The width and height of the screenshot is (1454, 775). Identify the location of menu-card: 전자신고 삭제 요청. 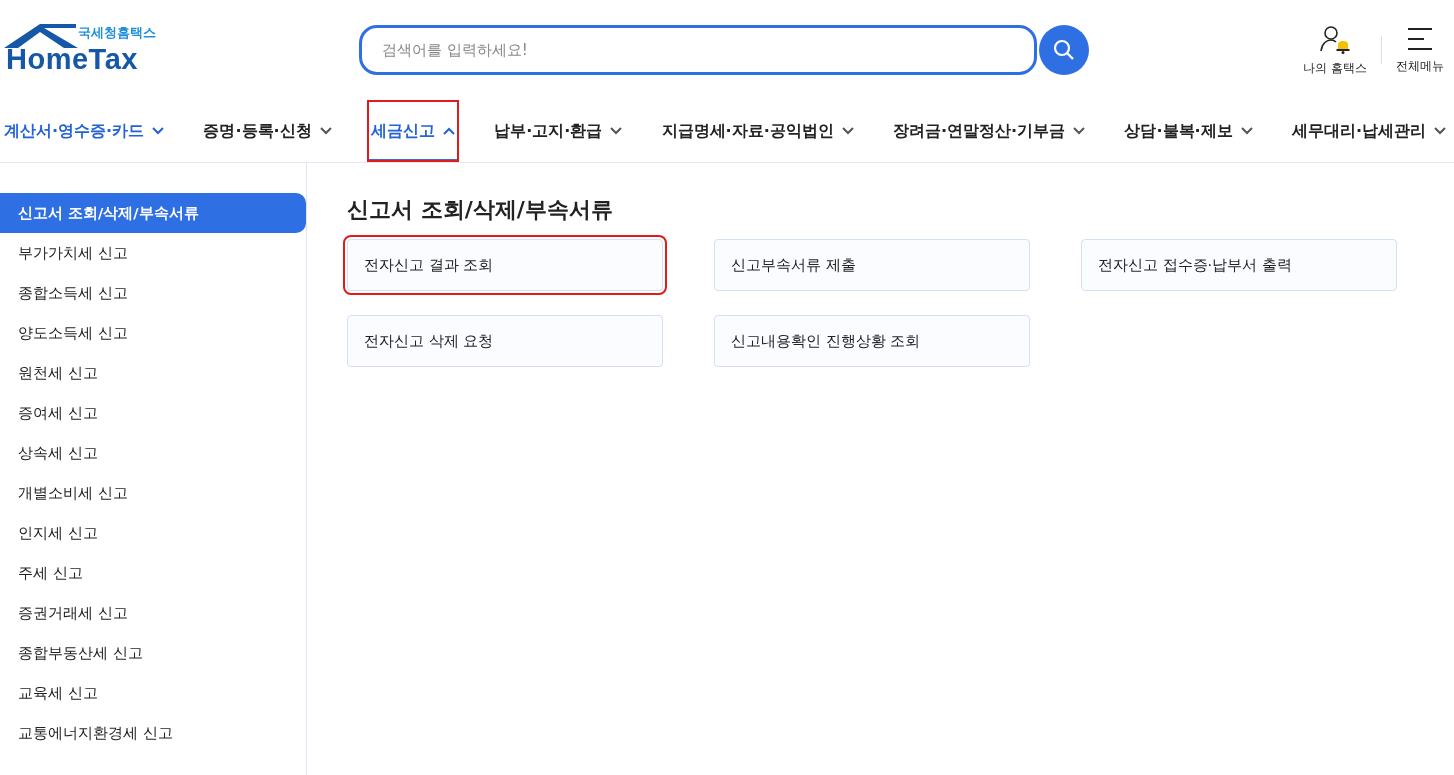
(505, 341).